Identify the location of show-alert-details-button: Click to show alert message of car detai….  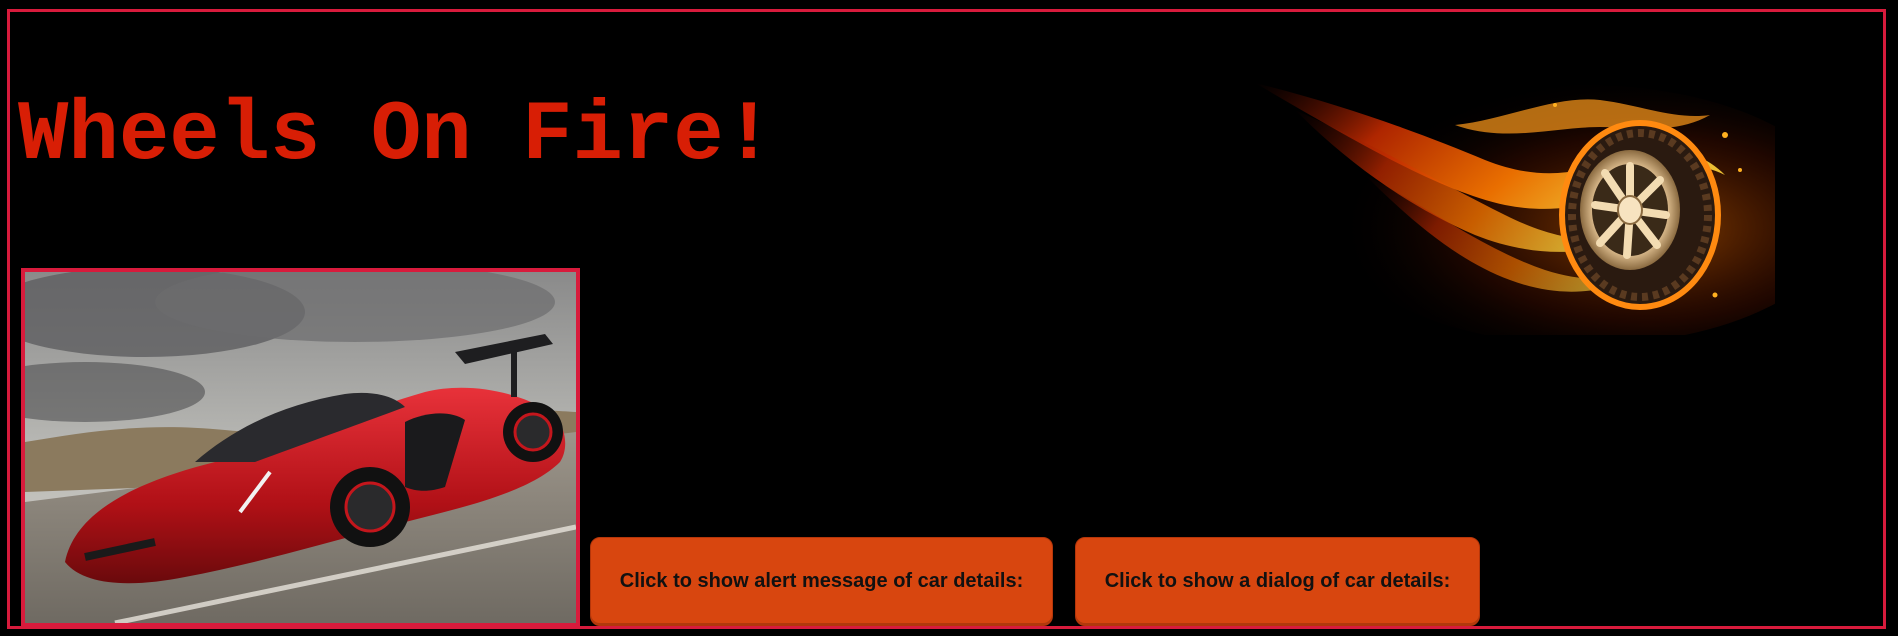
(821, 581).